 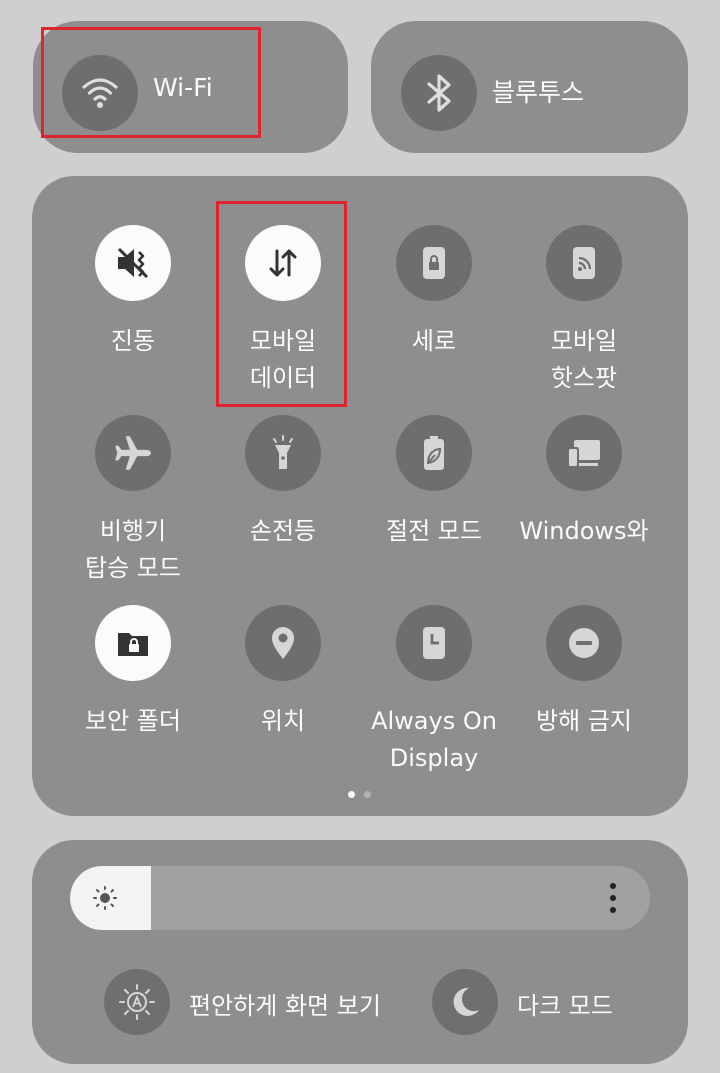 What do you see at coordinates (434, 739) in the screenshot?
I see `tile-label: Always On Display` at bounding box center [434, 739].